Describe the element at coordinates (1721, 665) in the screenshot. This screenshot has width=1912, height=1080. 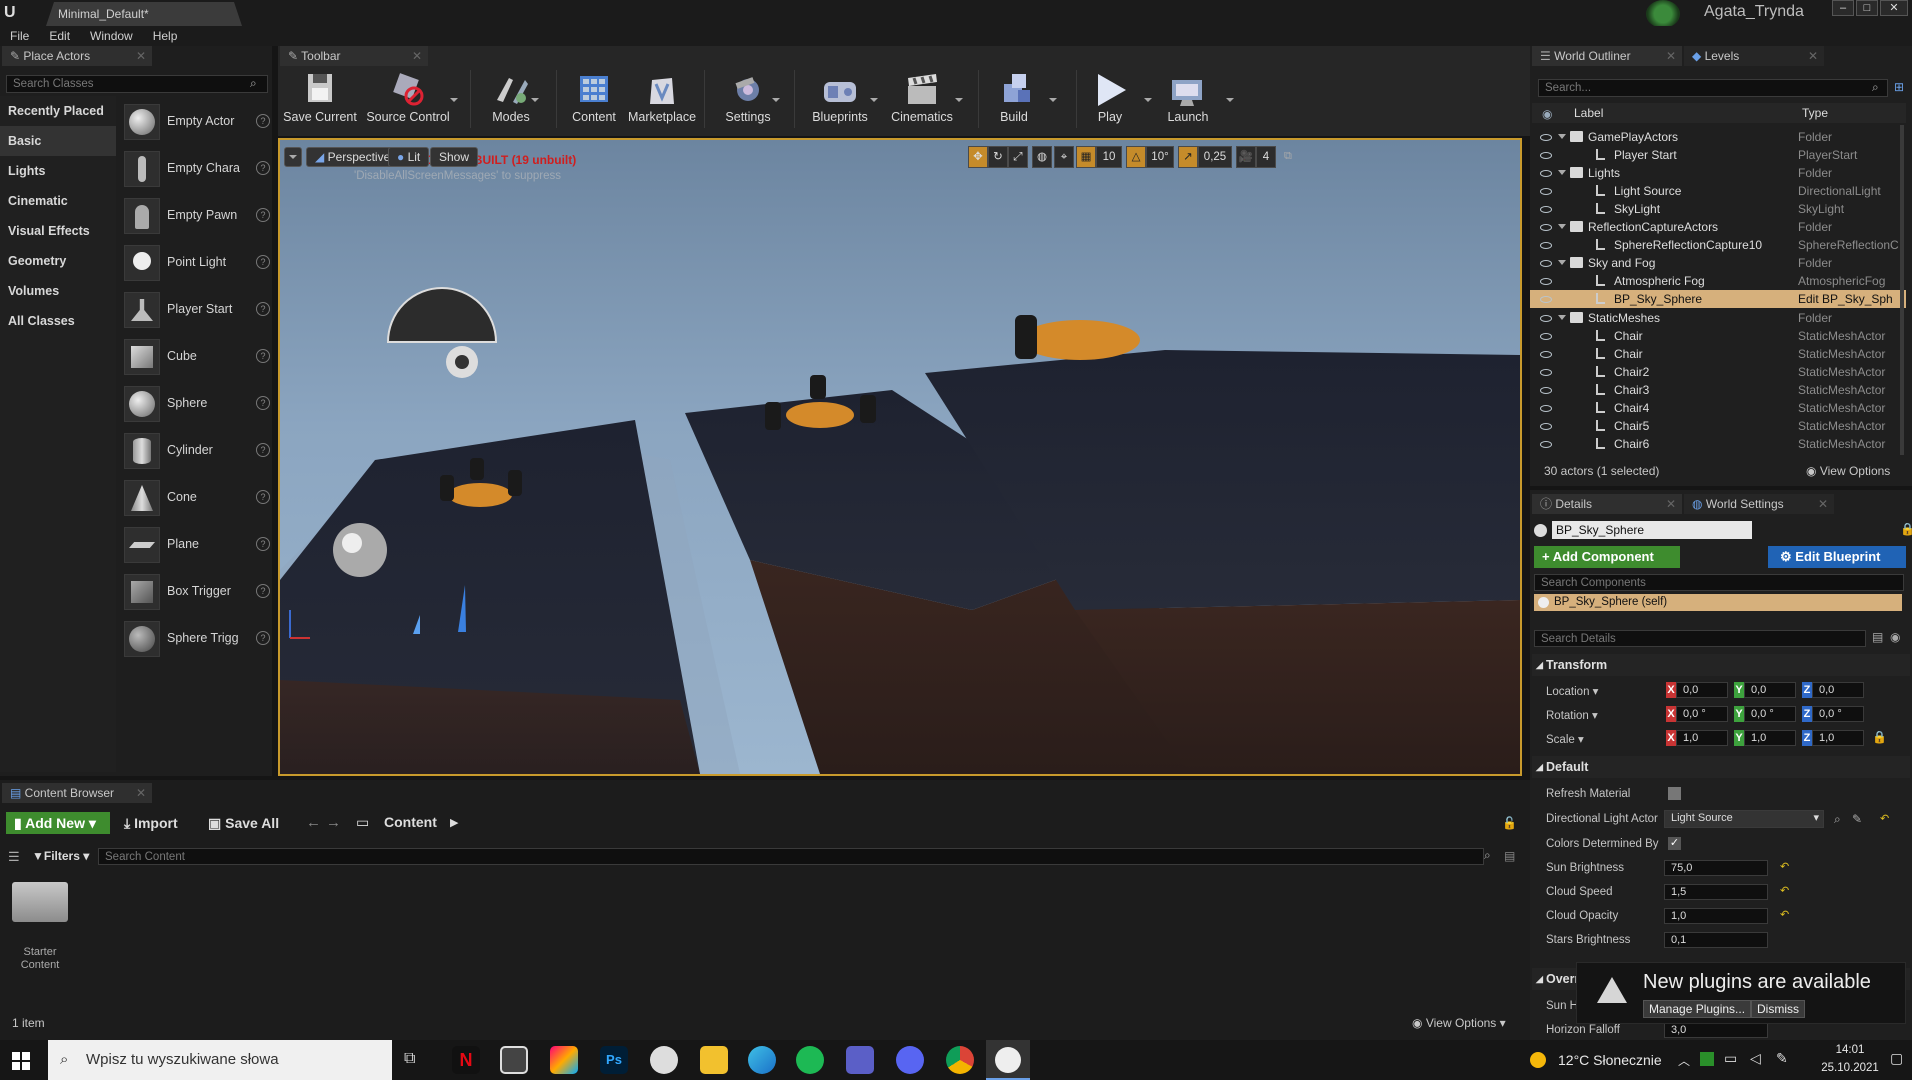
I see `transform-section-header: ◢ Transform` at that location.